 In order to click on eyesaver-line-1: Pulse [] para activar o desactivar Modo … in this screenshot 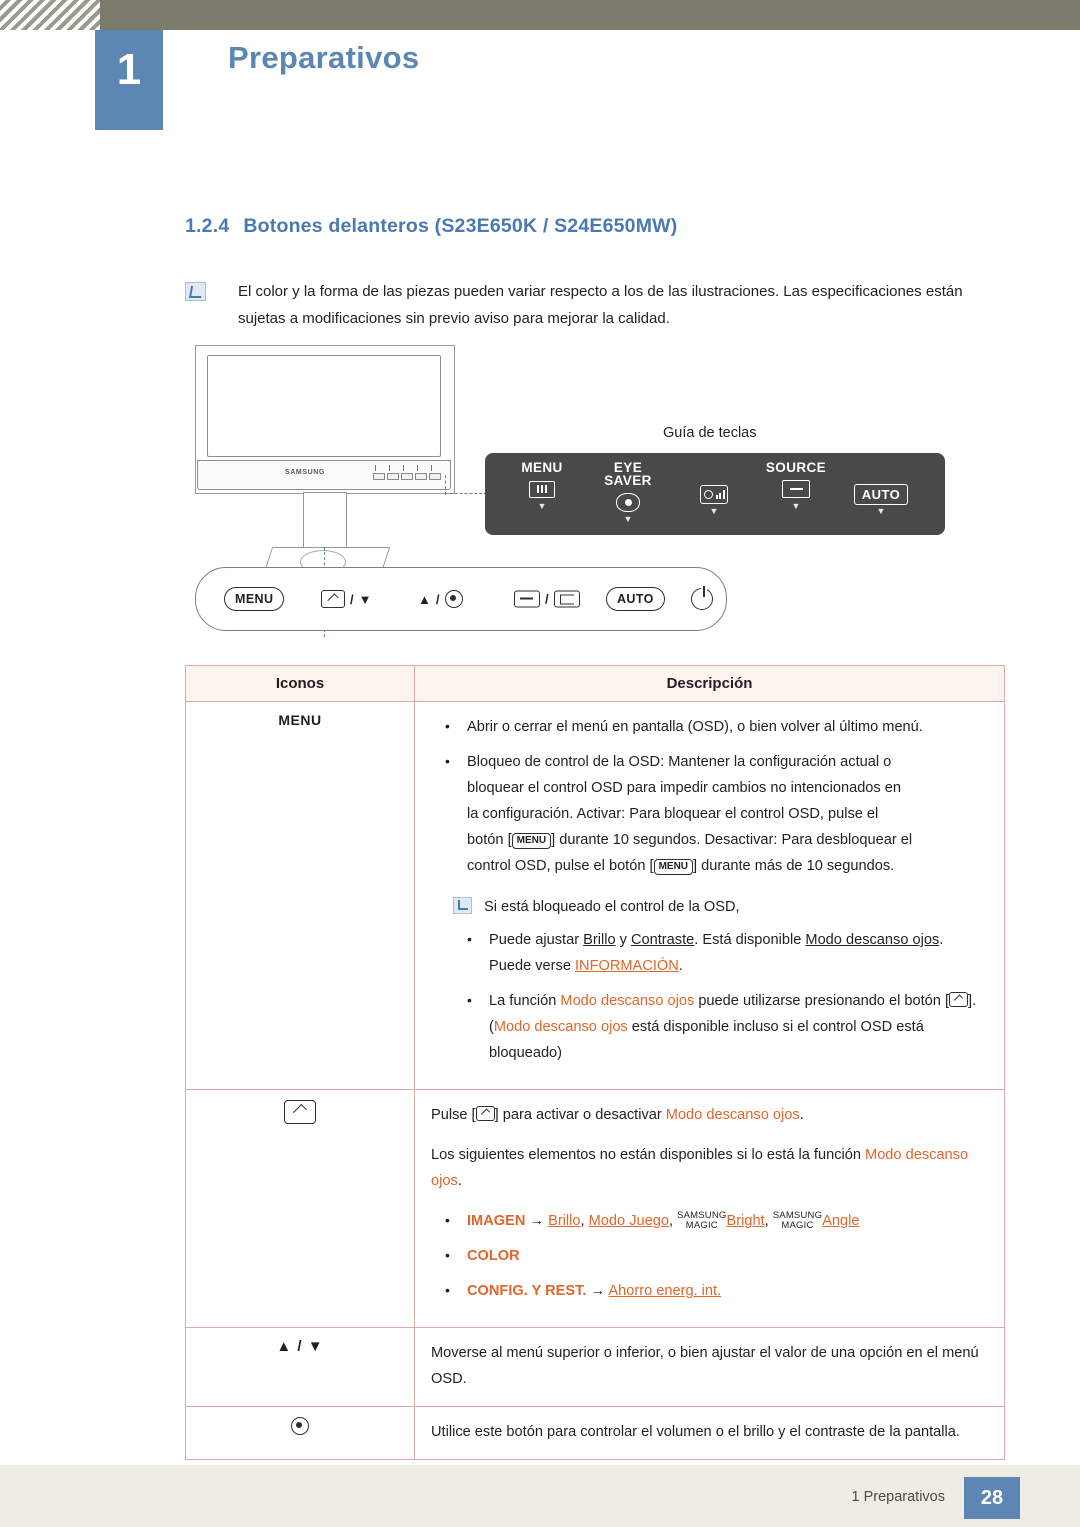, I will do `click(709, 1115)`.